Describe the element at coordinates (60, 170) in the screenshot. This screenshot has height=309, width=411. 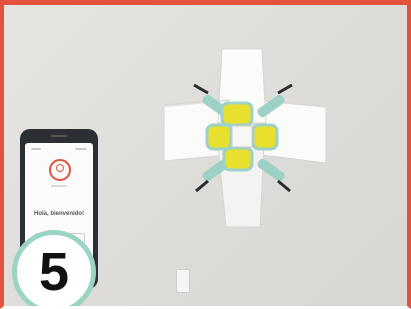
I see `user-icon` at that location.